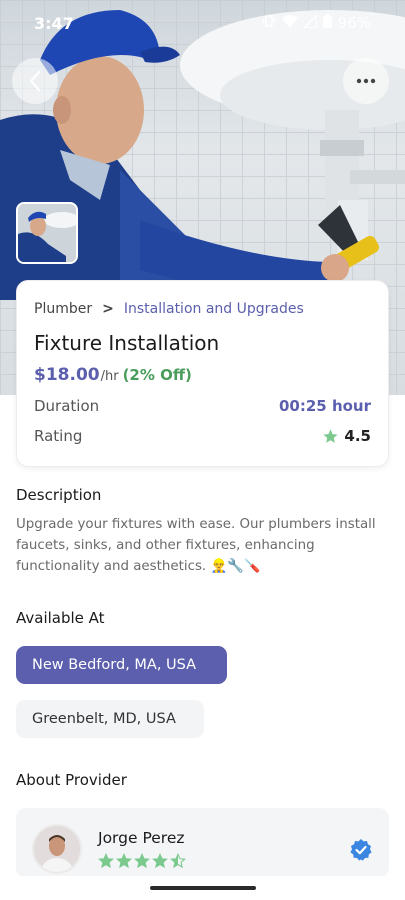 This screenshot has height=900, width=405. Describe the element at coordinates (324, 406) in the screenshot. I see `duration-value: 00:25 hour` at that location.